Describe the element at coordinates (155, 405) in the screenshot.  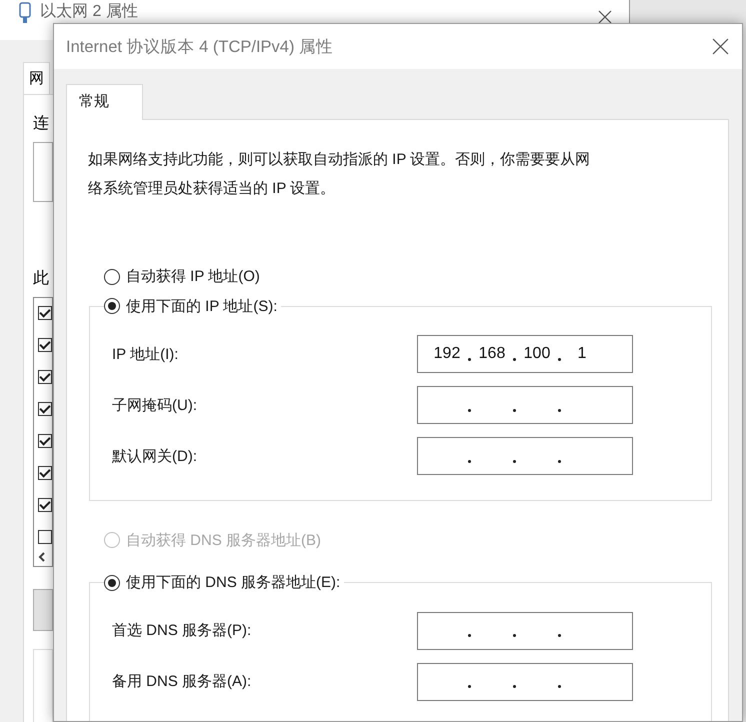
I see `field-label: 子网掩码(U):` at that location.